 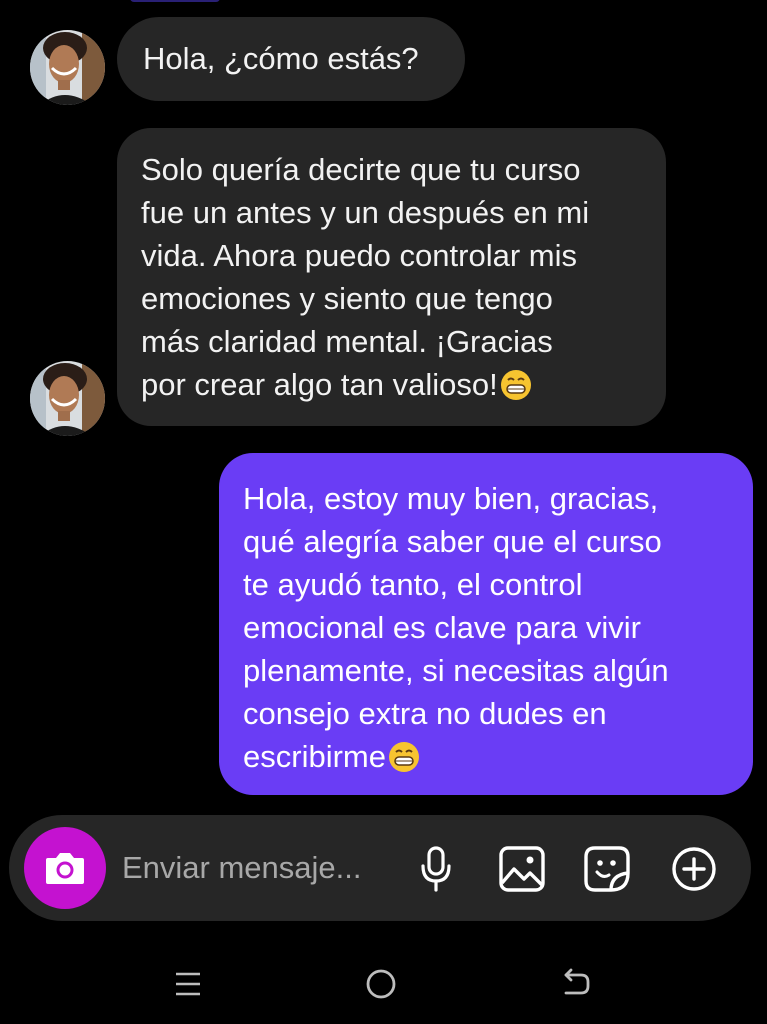 What do you see at coordinates (264, 868) in the screenshot?
I see `message-input` at bounding box center [264, 868].